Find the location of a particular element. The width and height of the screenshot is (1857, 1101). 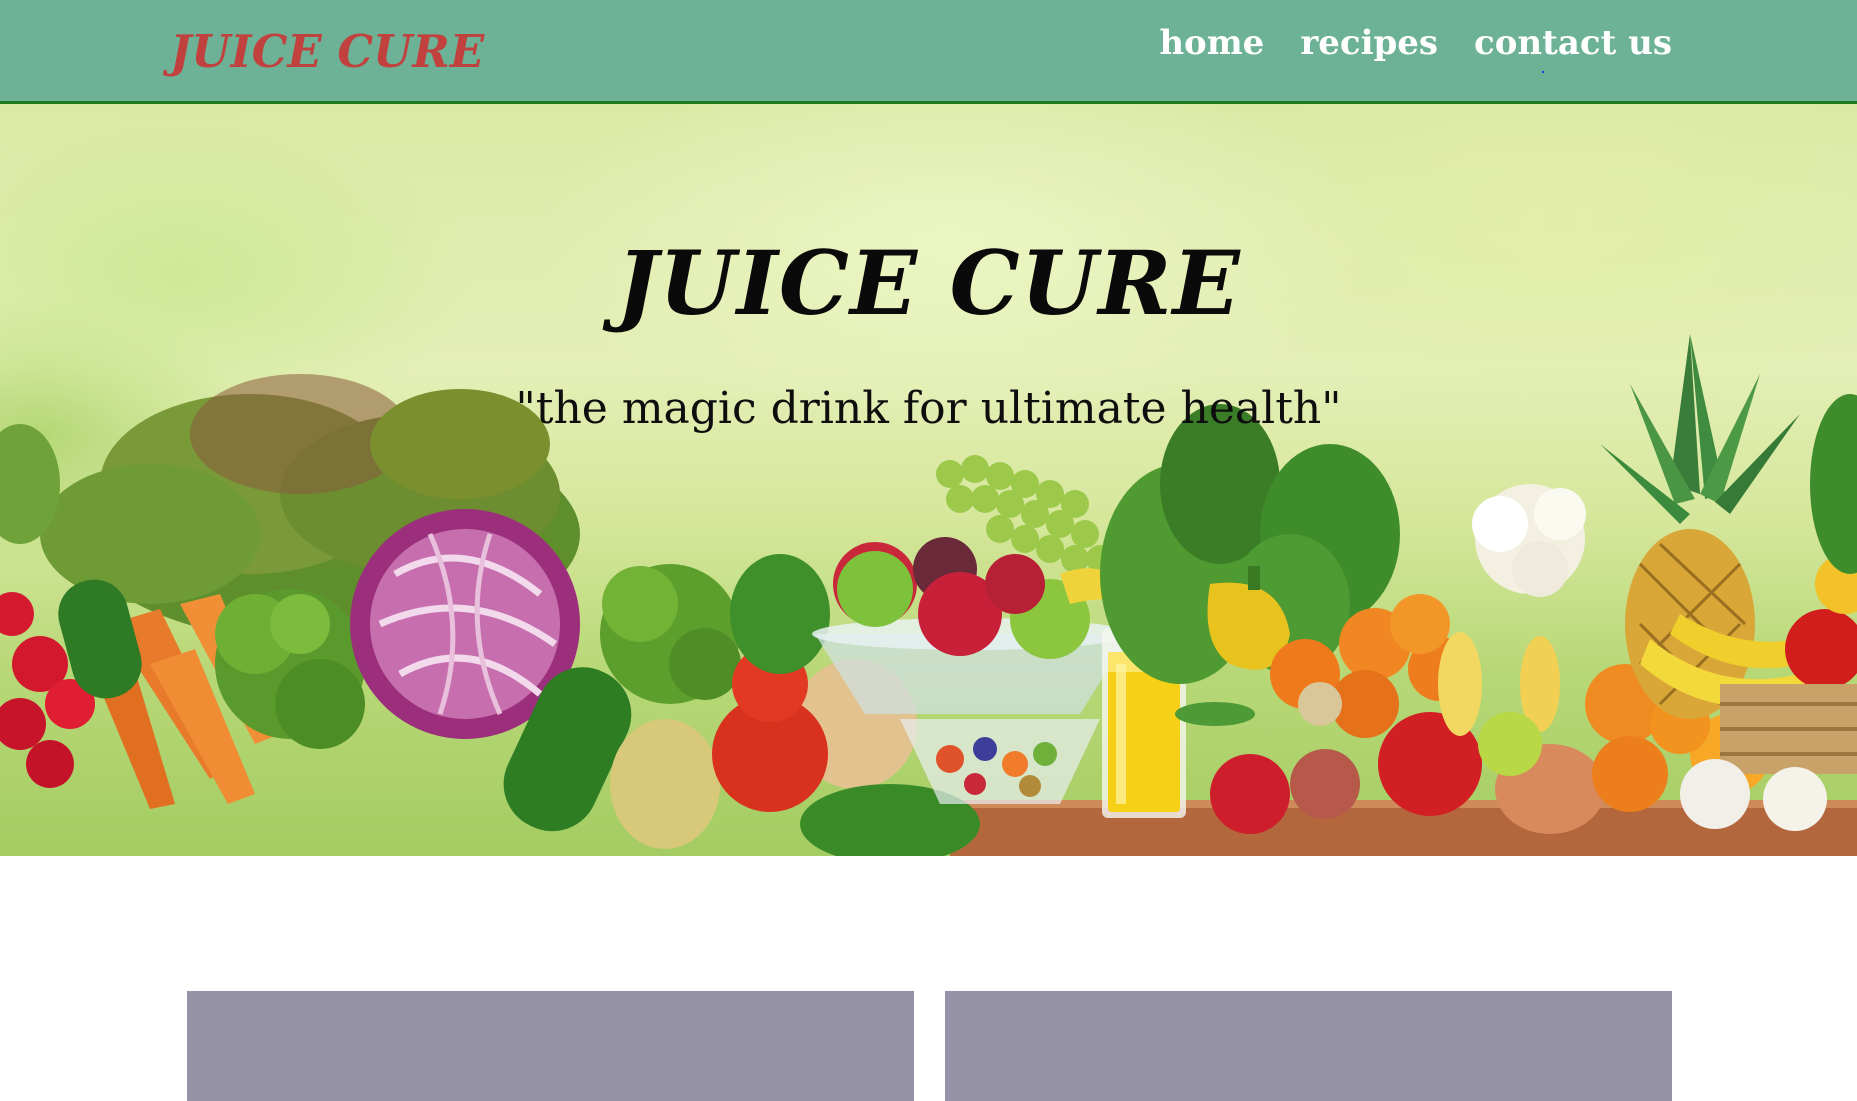

broccoli-middle is located at coordinates (670, 634).